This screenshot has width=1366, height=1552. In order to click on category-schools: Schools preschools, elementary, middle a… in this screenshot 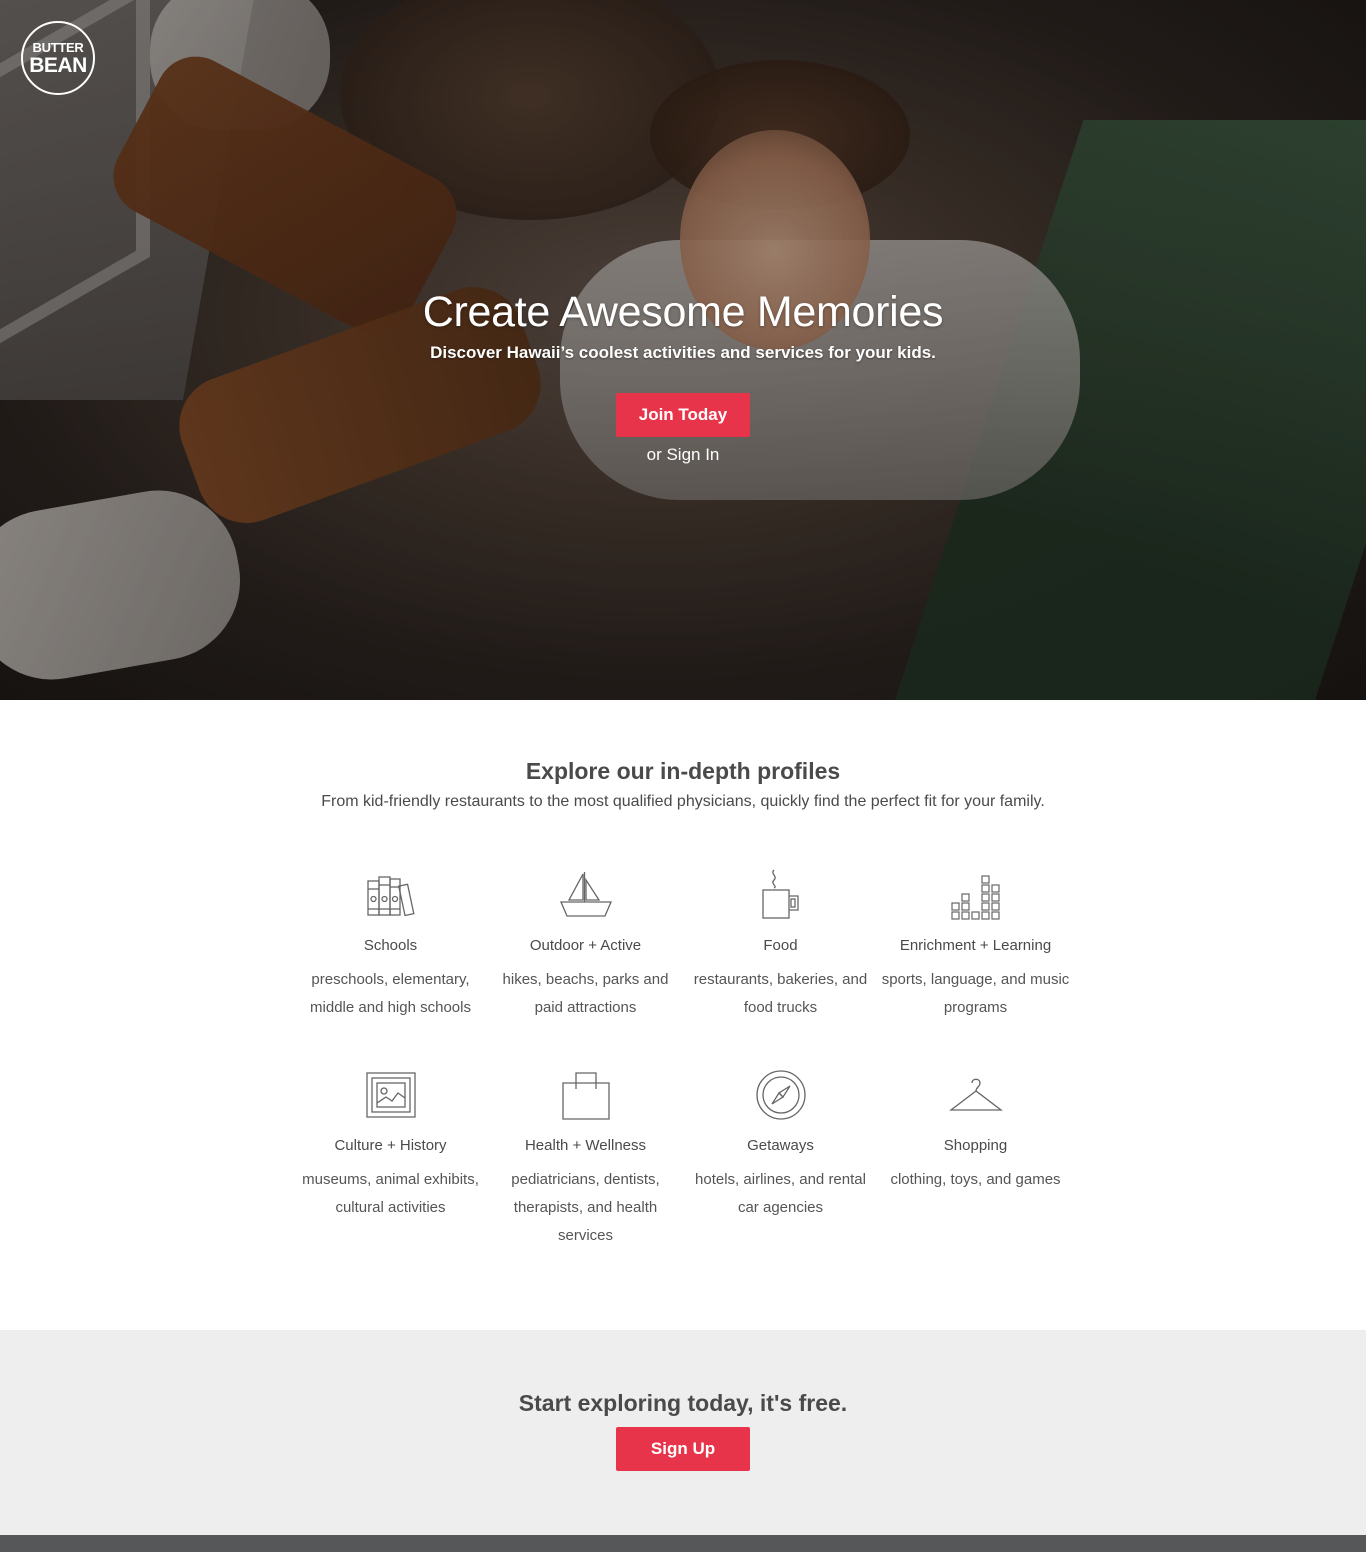, I will do `click(390, 944)`.